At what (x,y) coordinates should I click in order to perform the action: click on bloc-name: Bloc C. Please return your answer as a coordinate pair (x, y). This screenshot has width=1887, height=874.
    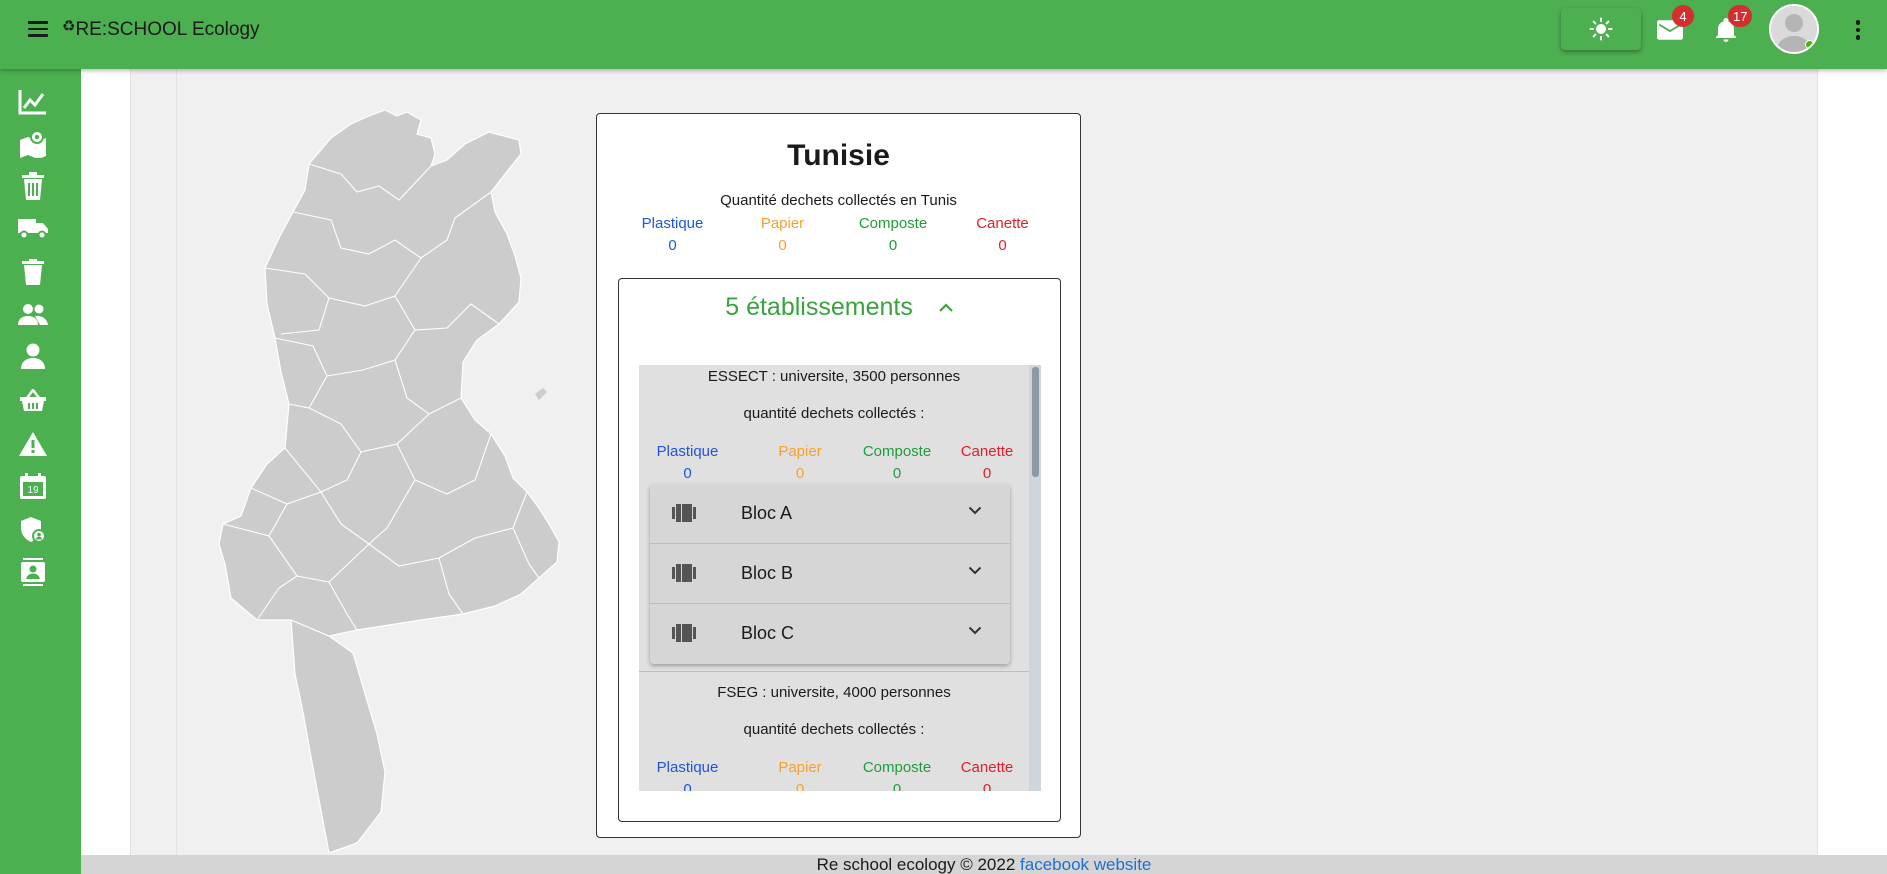
    Looking at the image, I should click on (768, 633).